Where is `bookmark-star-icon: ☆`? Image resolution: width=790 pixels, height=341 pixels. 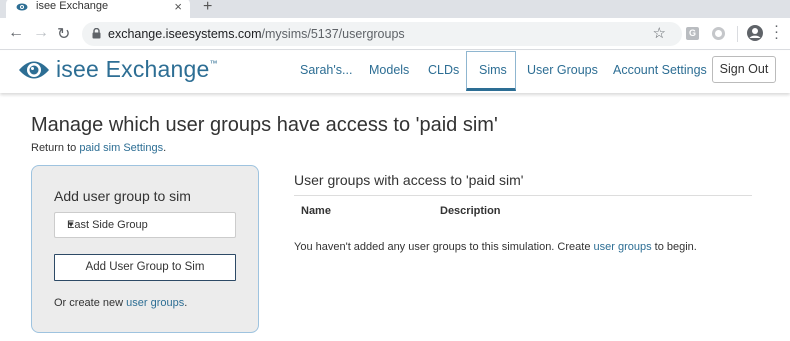
bookmark-star-icon: ☆ is located at coordinates (659, 33).